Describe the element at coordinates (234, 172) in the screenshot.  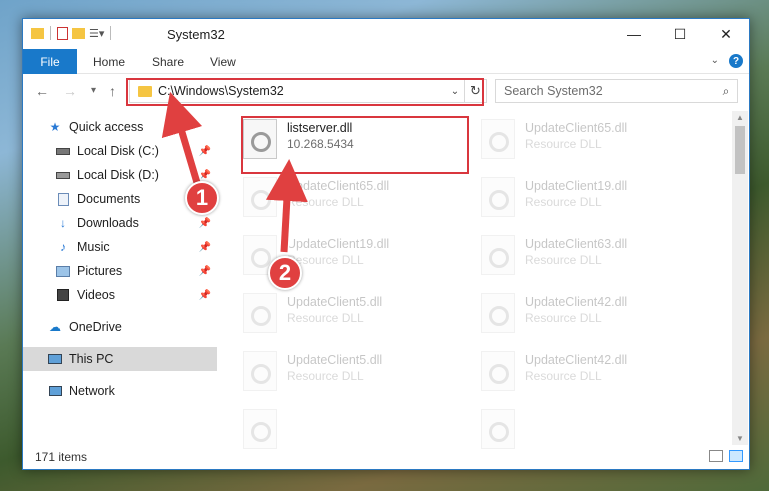
I see `annotation-arrows` at that location.